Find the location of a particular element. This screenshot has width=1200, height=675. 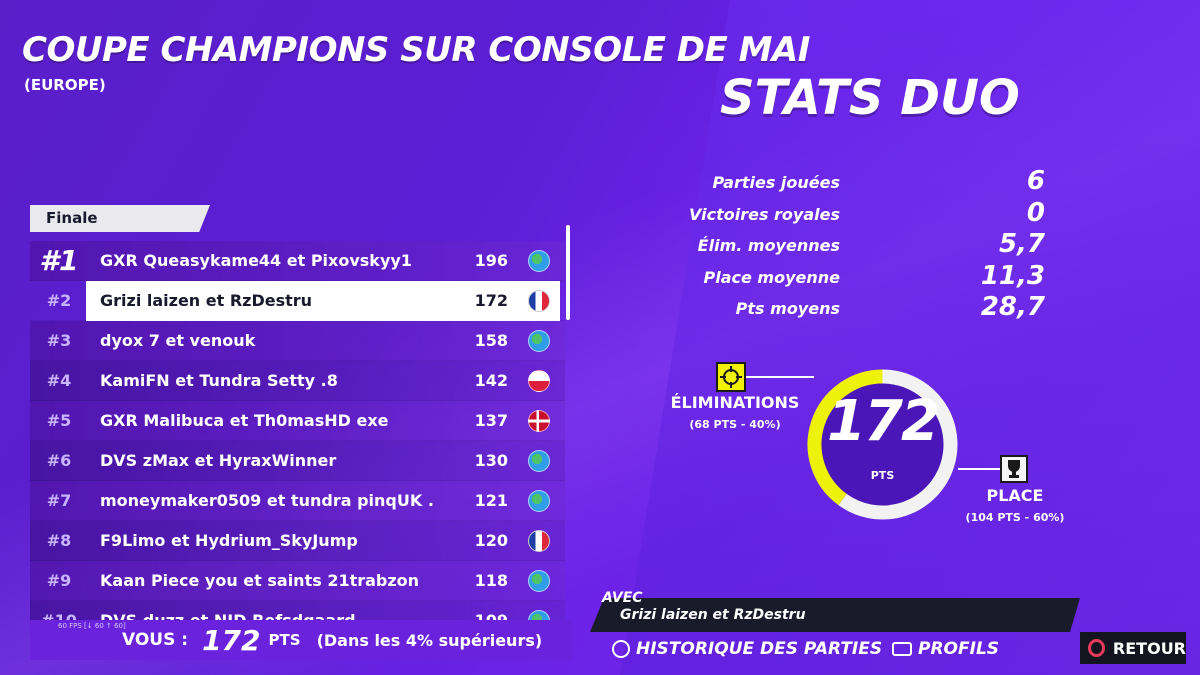

stat-row-games: Parties jouées 6 is located at coordinates (880, 184).